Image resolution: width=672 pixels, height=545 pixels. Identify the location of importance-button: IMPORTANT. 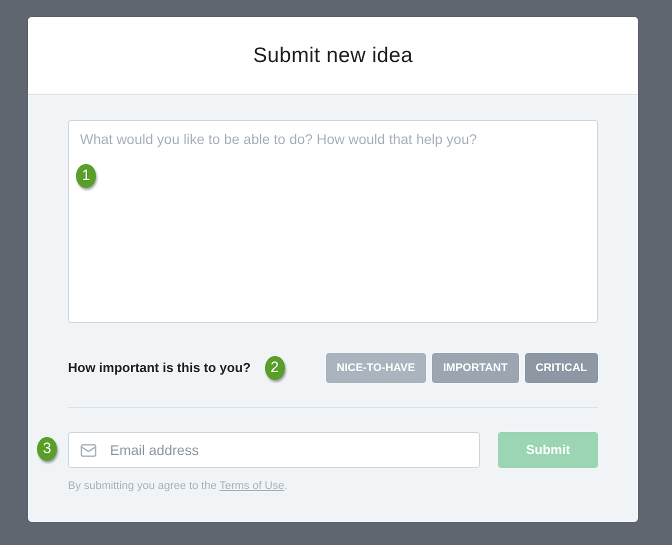
(475, 368).